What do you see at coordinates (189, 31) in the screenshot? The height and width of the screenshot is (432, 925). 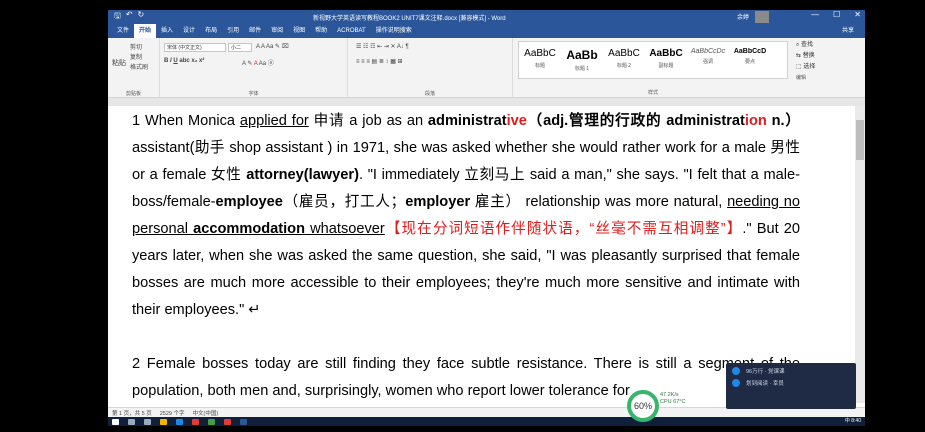 I see `tab-design: 设计` at bounding box center [189, 31].